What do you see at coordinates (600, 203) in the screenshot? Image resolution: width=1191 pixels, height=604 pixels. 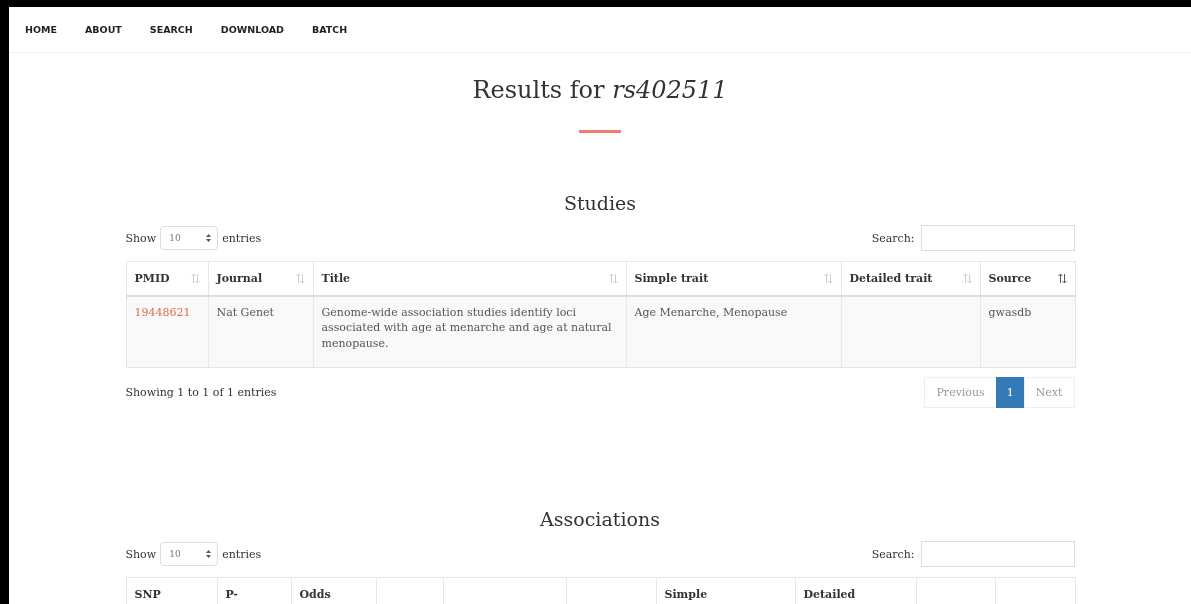 I see `section-heading: Studies` at bounding box center [600, 203].